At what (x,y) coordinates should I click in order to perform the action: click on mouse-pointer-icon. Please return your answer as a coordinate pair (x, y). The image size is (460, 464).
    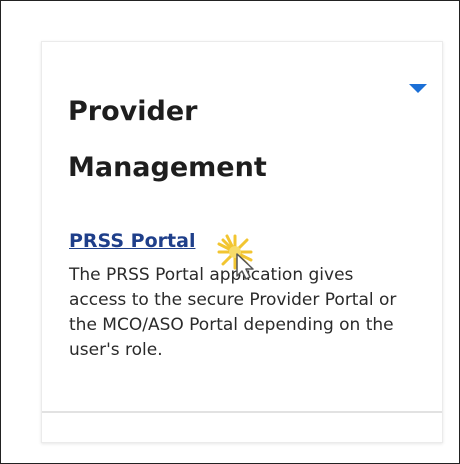
    Looking at the image, I should click on (235, 257).